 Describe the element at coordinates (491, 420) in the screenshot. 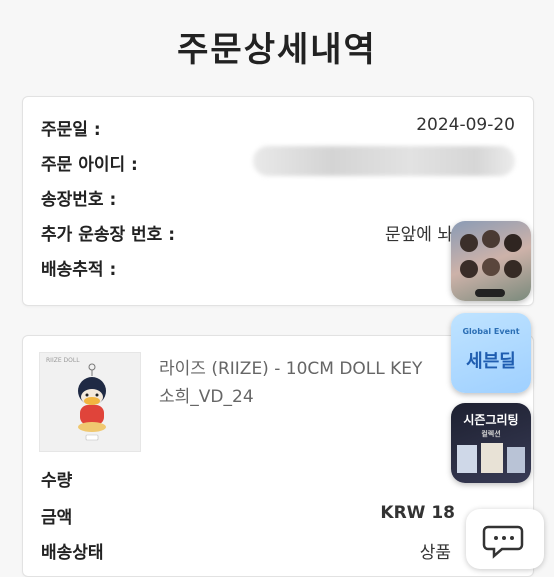

I see `season-greeting-title: 시즌그리팅` at that location.